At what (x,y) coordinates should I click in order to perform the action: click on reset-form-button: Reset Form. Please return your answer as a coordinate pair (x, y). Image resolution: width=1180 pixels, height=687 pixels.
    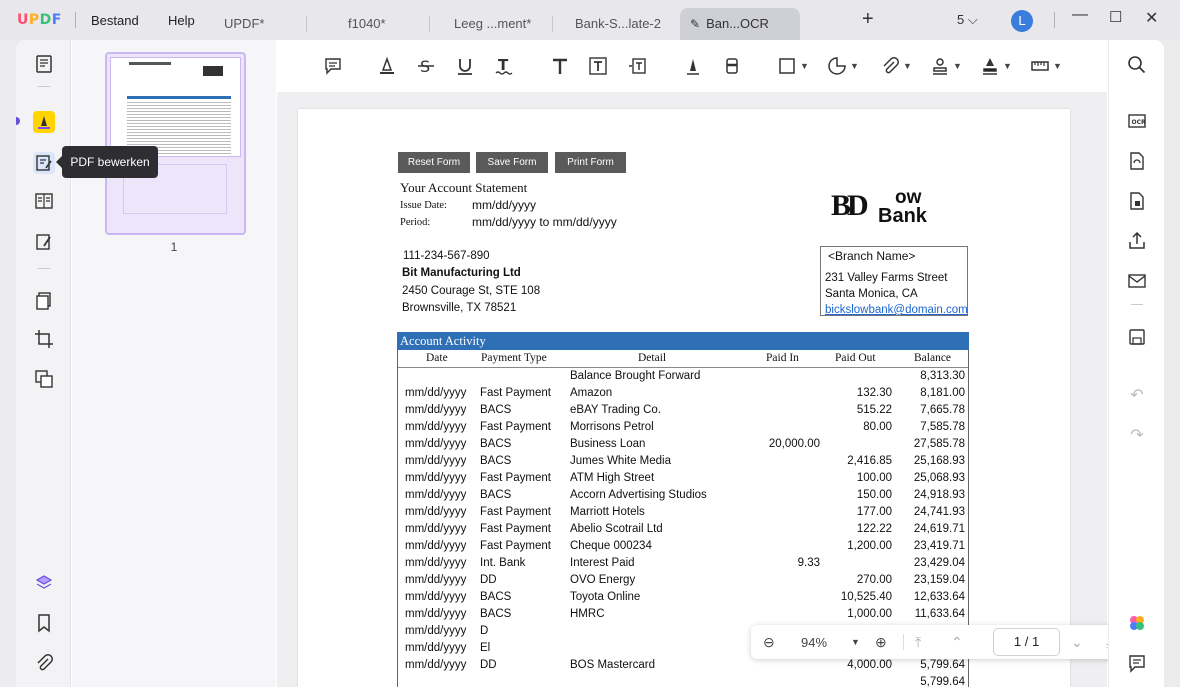
    Looking at the image, I should click on (434, 162).